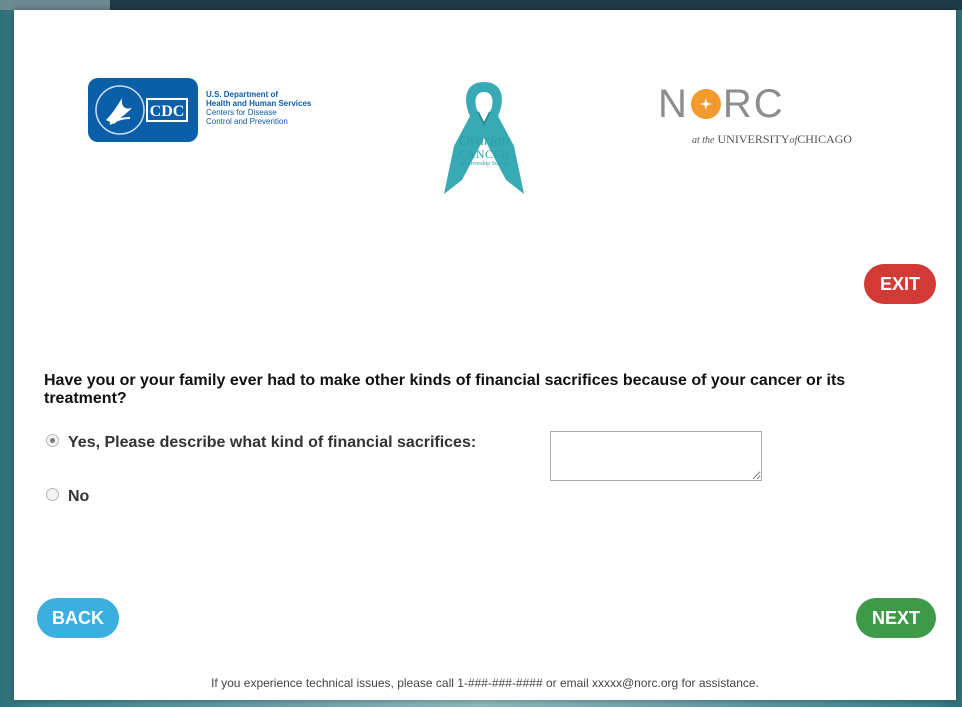 This screenshot has height=707, width=962. What do you see at coordinates (52, 441) in the screenshot?
I see `radio-yes` at bounding box center [52, 441].